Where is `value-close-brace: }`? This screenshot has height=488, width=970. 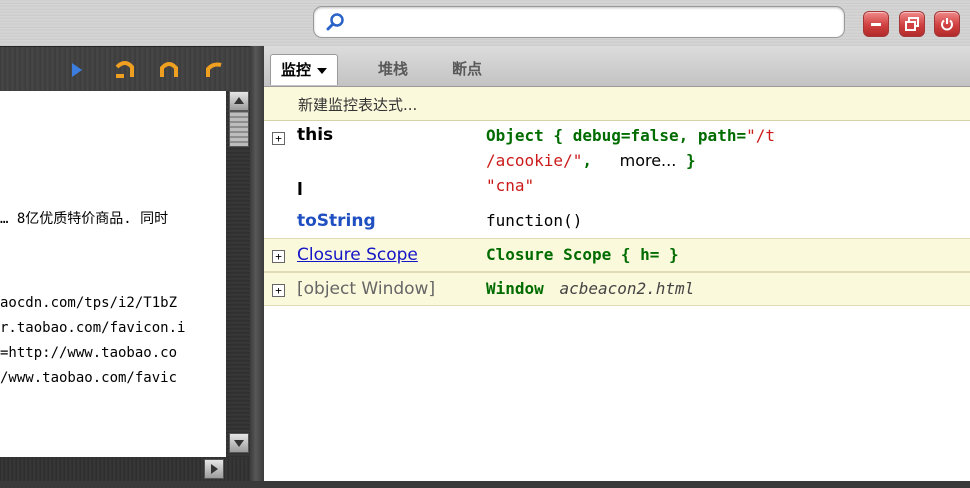 value-close-brace: } is located at coordinates (690, 160).